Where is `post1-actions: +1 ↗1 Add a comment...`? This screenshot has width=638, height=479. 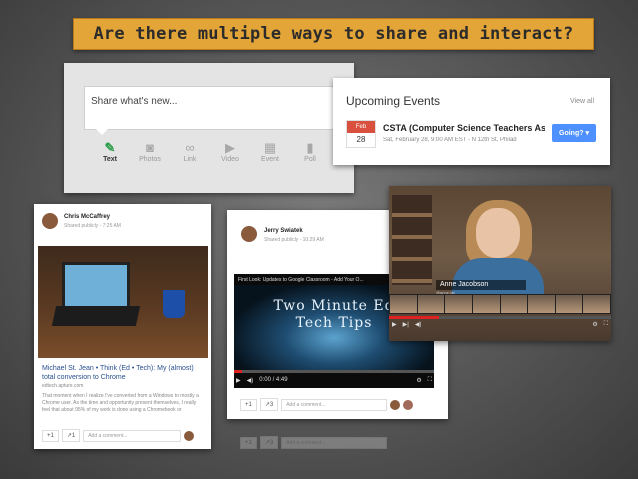
post1-actions: +1 ↗1 Add a comment... is located at coordinates (118, 435).